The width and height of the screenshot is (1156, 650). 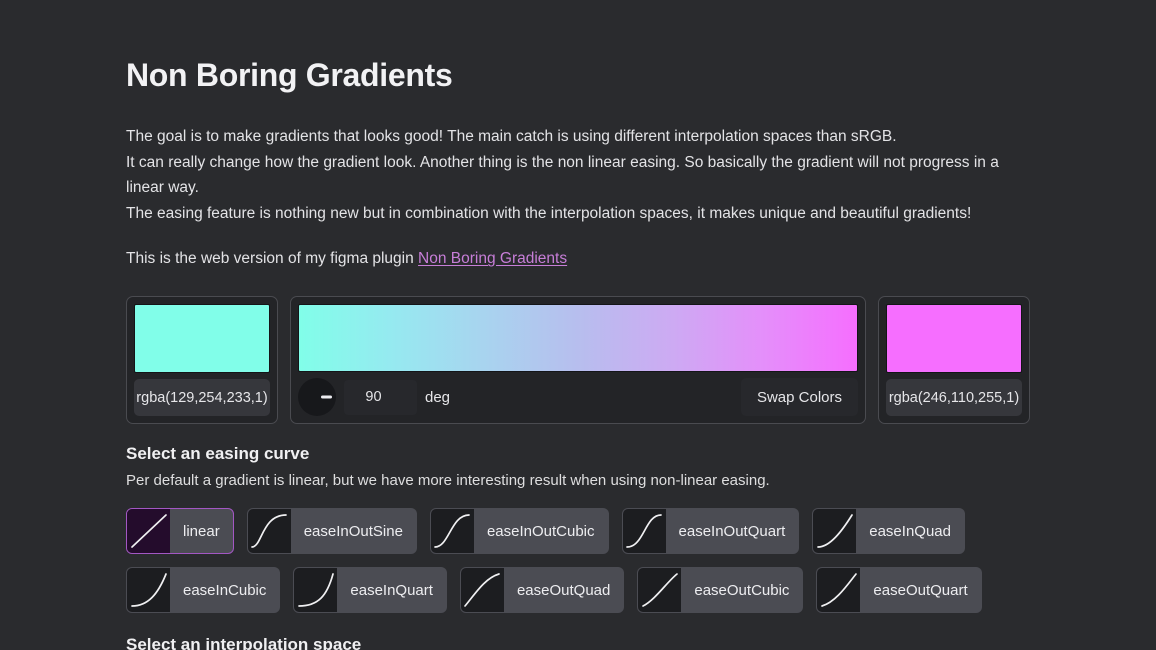 What do you see at coordinates (954, 338) in the screenshot?
I see `end-color-swatch` at bounding box center [954, 338].